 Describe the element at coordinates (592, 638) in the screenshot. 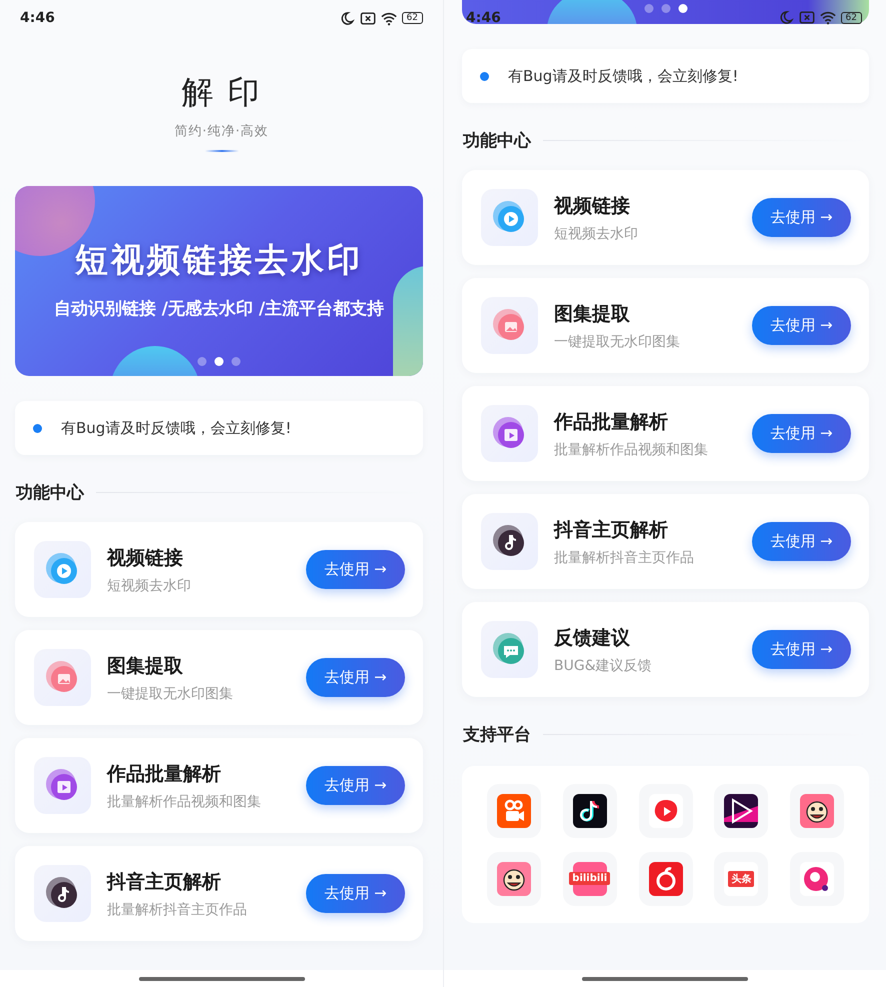

I see `feature-title: 反馈建议` at that location.